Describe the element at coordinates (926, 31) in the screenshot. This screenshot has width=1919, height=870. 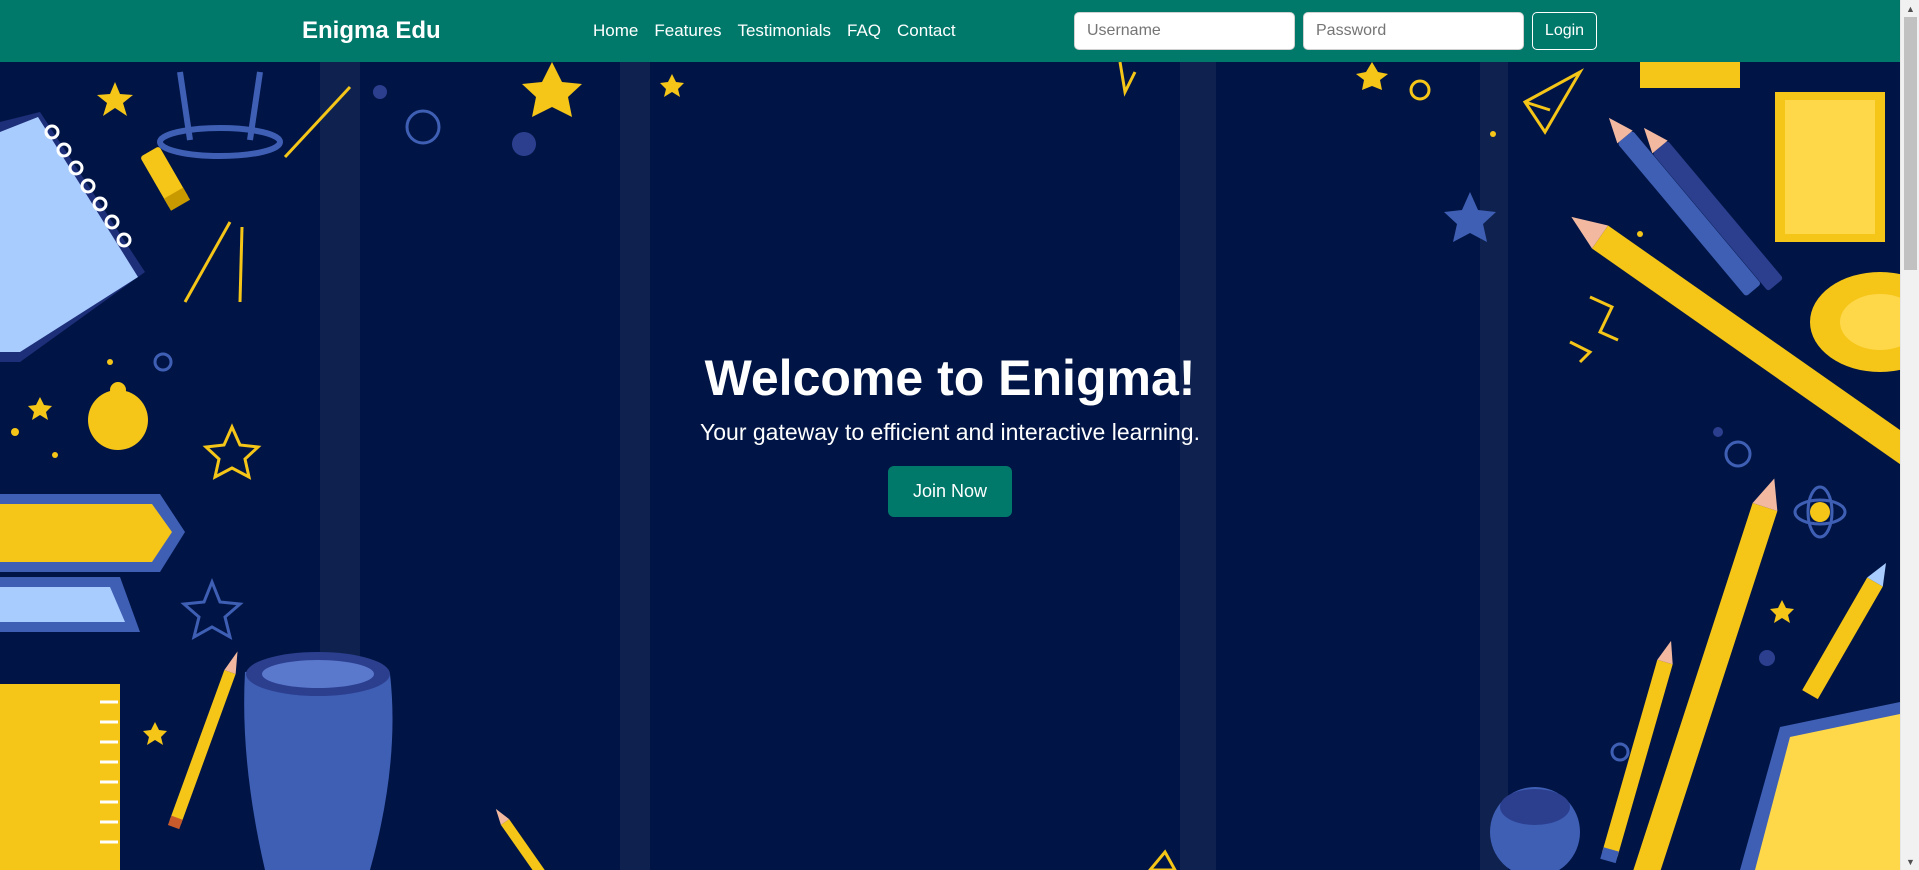
I see `nav-link-contact: Contact` at that location.